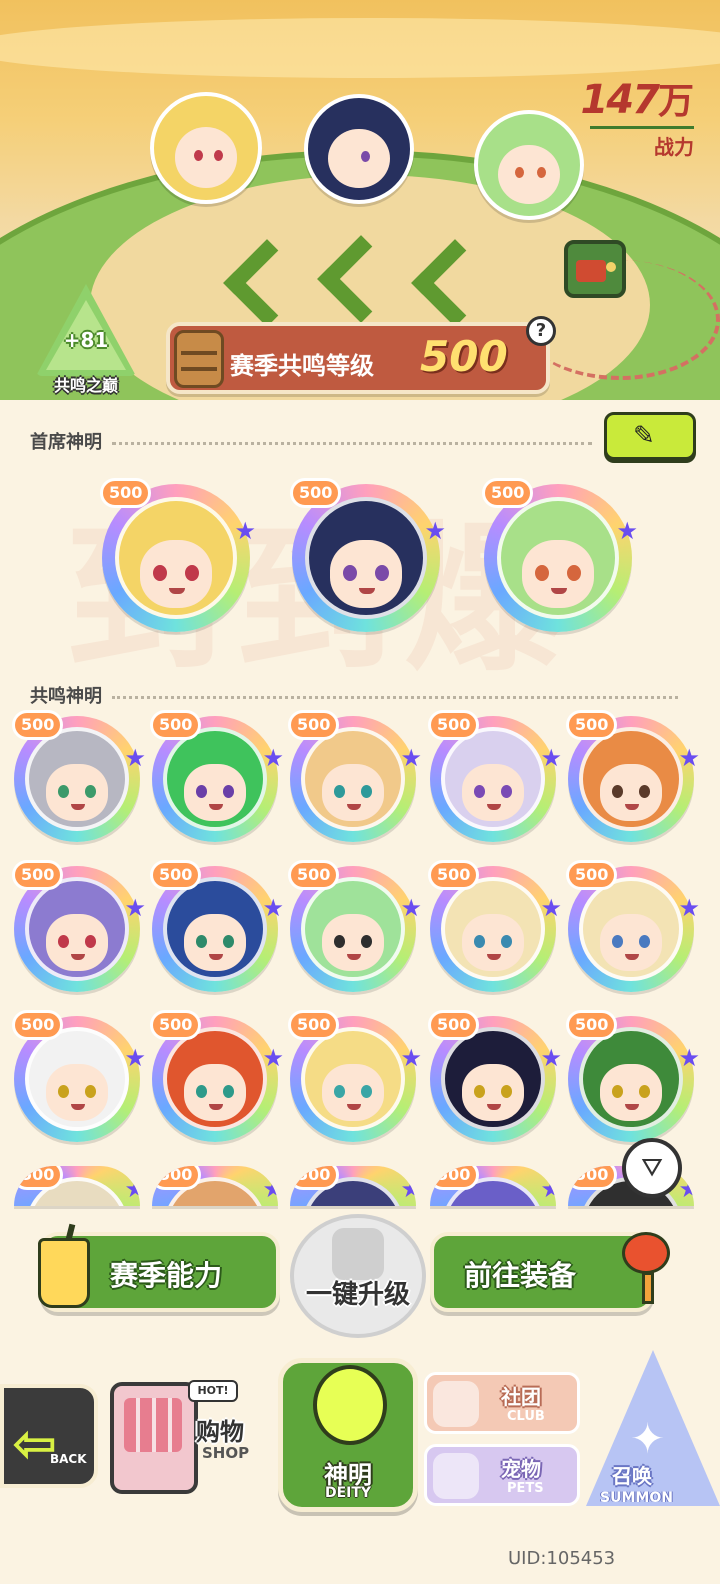 The width and height of the screenshot is (720, 1584). What do you see at coordinates (352, 443) in the screenshot?
I see `divider` at bounding box center [352, 443].